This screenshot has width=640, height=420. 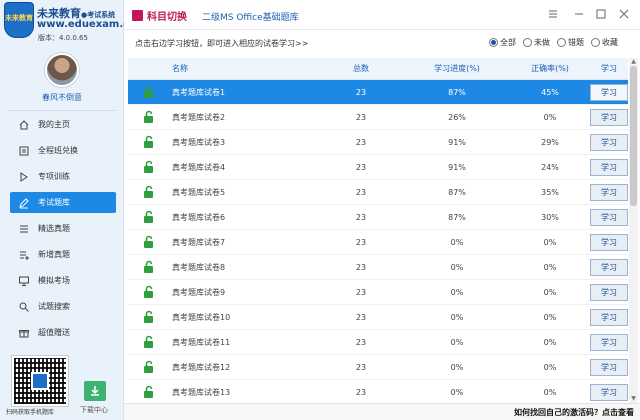 I want to click on filter-radio-2: 未做, so click(x=536, y=42).